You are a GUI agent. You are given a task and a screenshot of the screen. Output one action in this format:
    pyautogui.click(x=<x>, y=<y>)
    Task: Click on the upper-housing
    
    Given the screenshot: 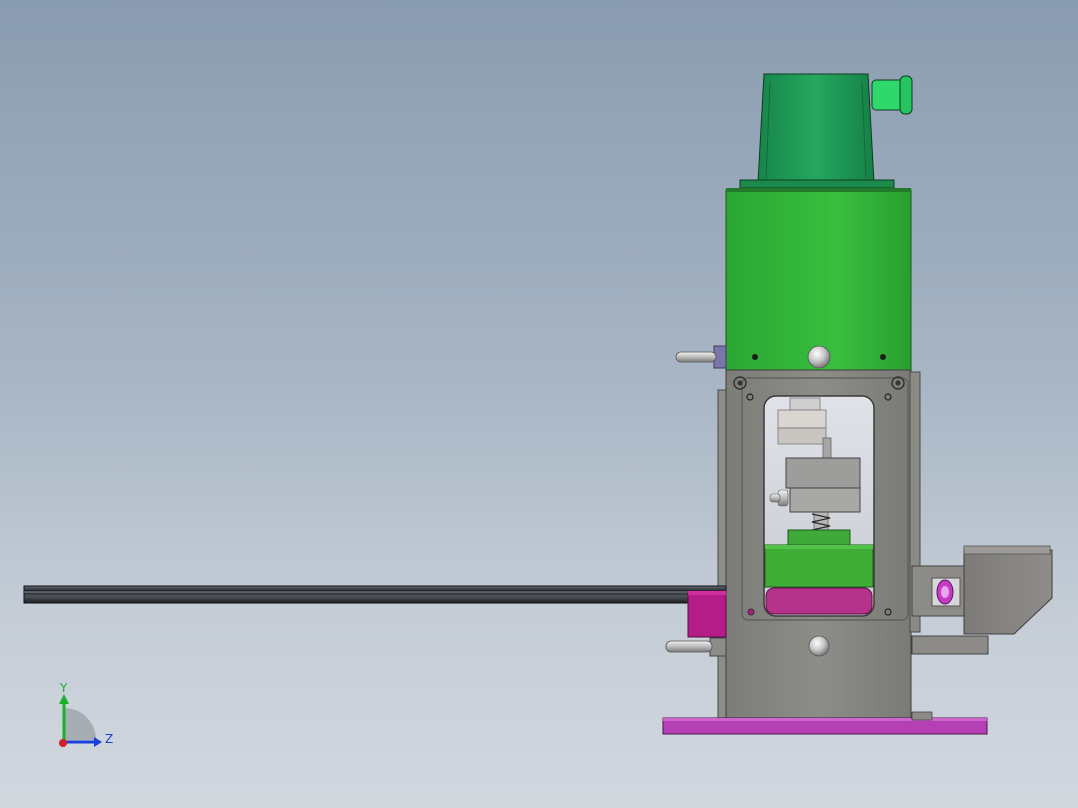 What is the action you would take?
    pyautogui.click(x=818, y=279)
    